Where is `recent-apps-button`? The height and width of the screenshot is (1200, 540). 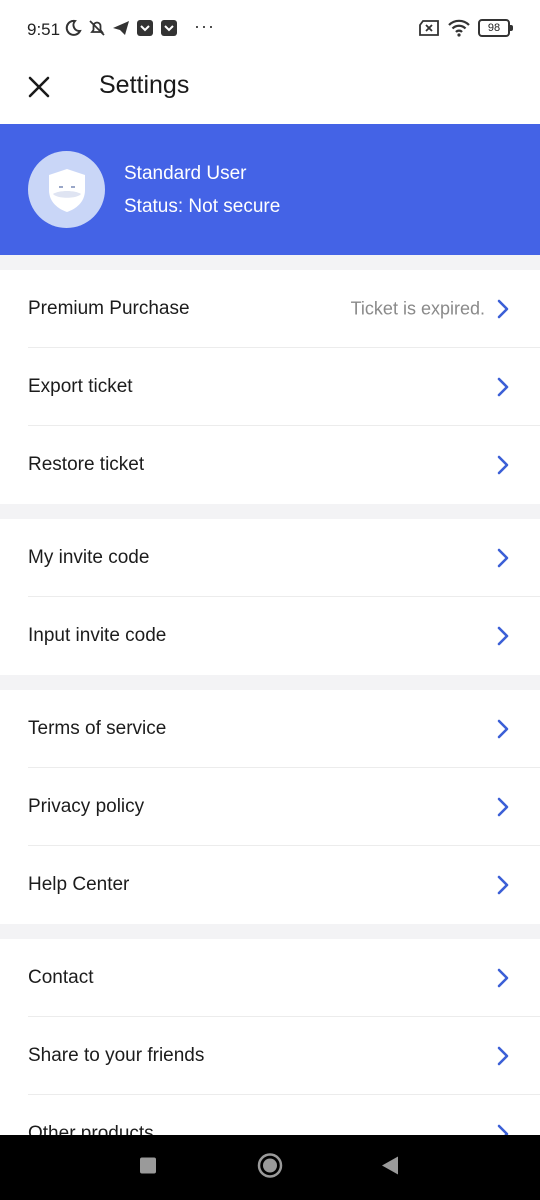
recent-apps-button is located at coordinates (148, 1167).